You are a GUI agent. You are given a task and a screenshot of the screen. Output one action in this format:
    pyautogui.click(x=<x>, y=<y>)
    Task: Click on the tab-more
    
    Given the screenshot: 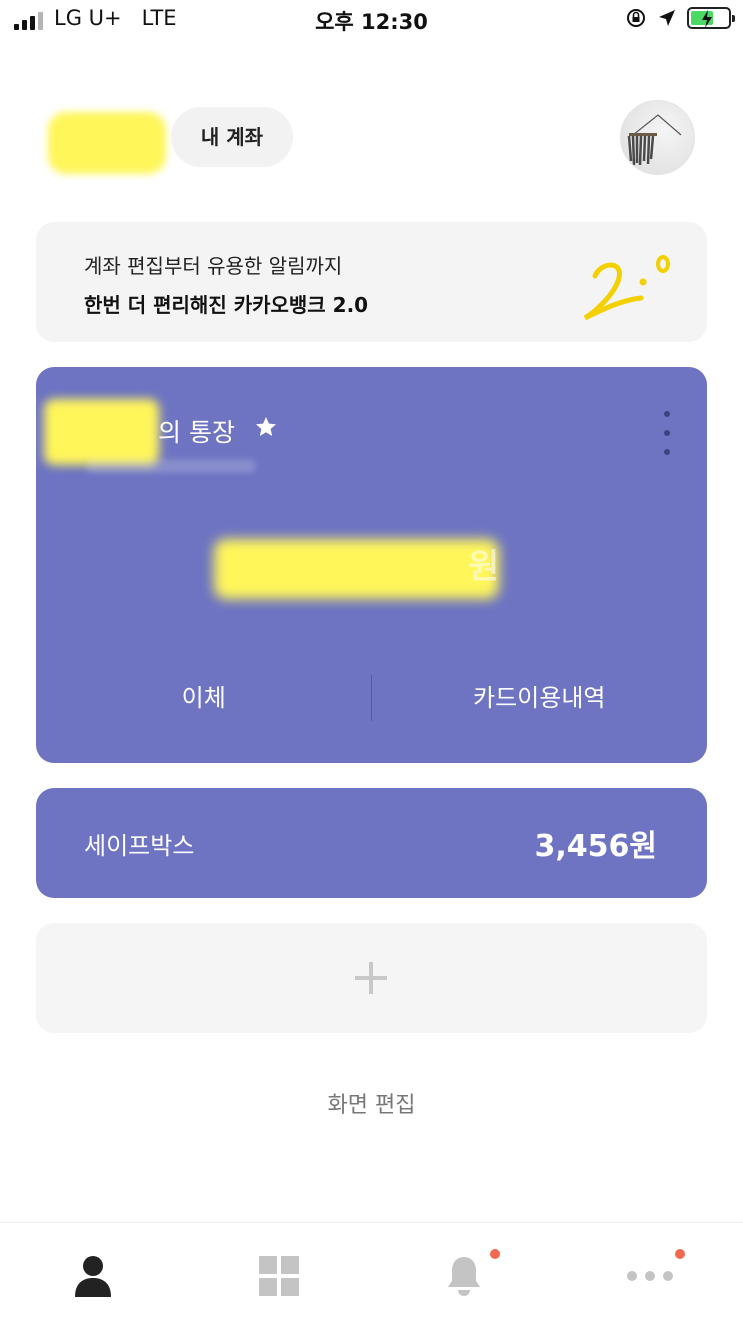 What is the action you would take?
    pyautogui.click(x=652, y=1275)
    